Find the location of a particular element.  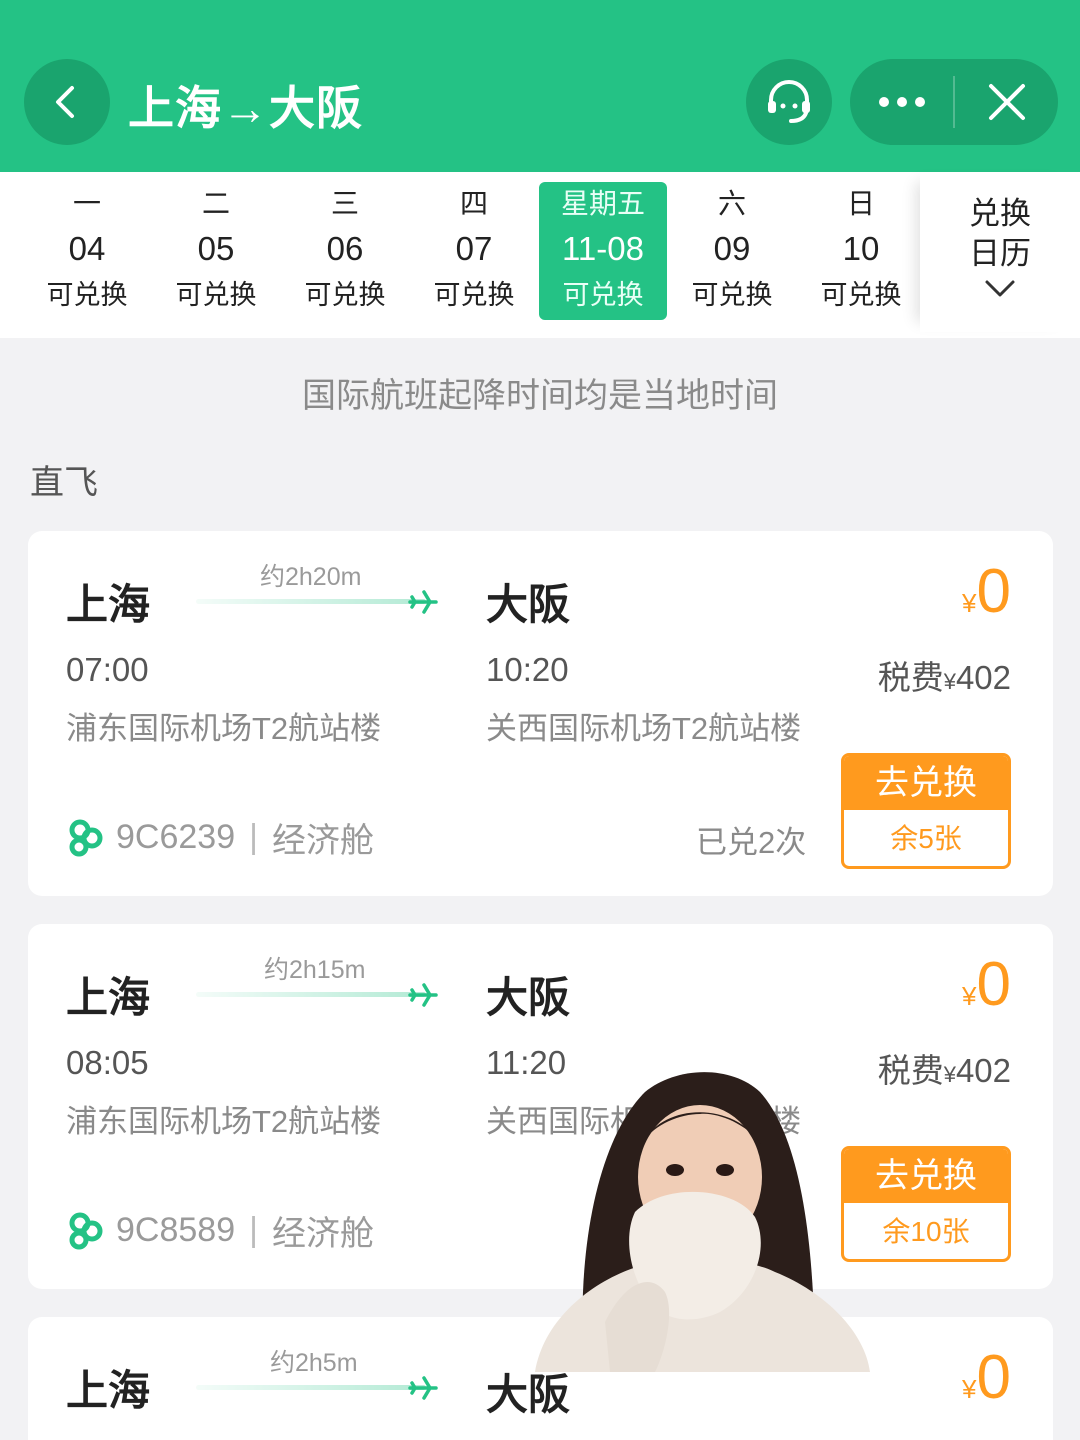

chevron-left-icon is located at coordinates (65, 102).